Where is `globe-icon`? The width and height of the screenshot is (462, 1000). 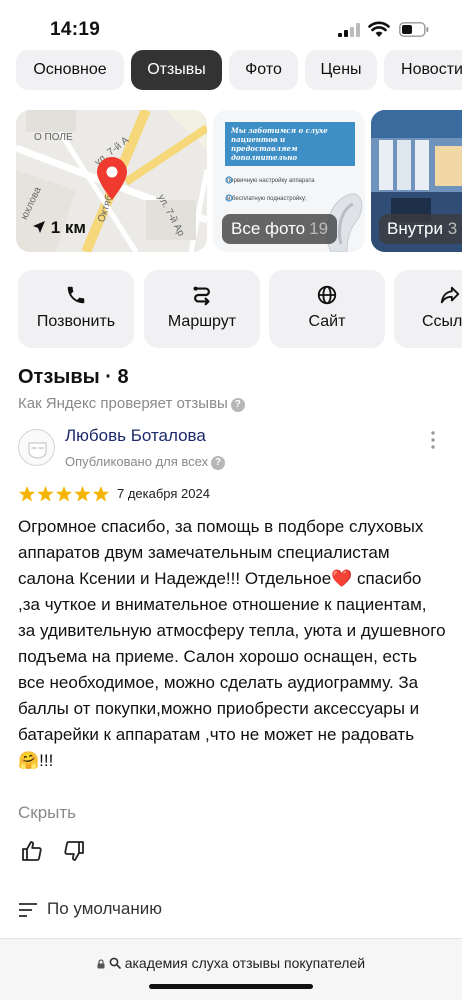
globe-icon is located at coordinates (327, 295).